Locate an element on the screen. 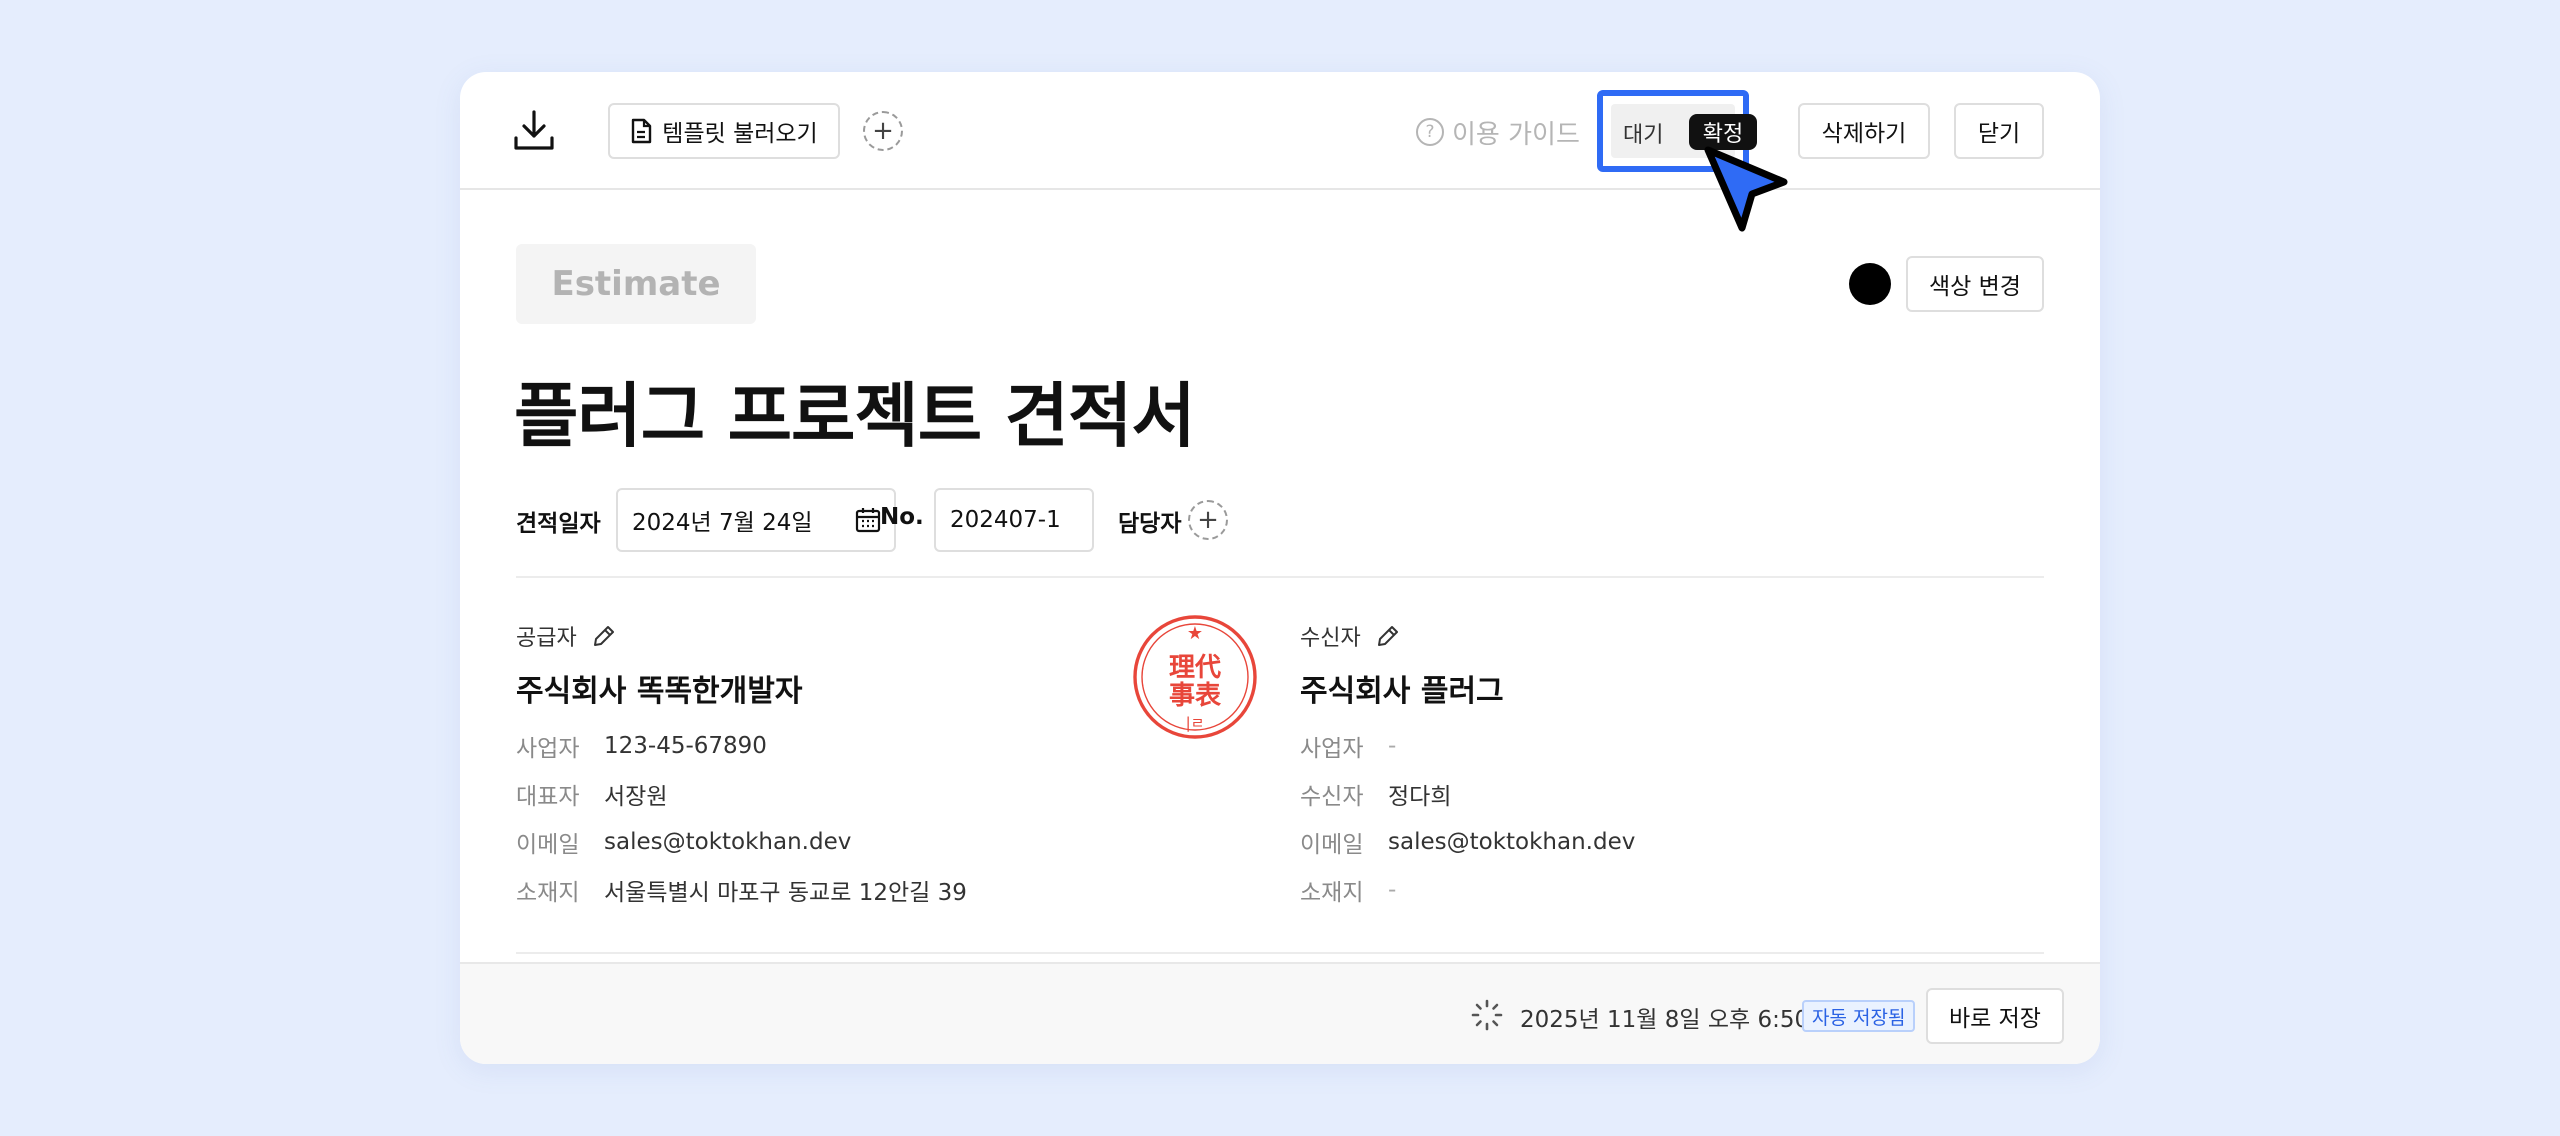 Image resolution: width=2560 pixels, height=1136 pixels. supplier-row: 소재지 서울특별시 마포구 동교로 12안길 39 is located at coordinates (826, 890).